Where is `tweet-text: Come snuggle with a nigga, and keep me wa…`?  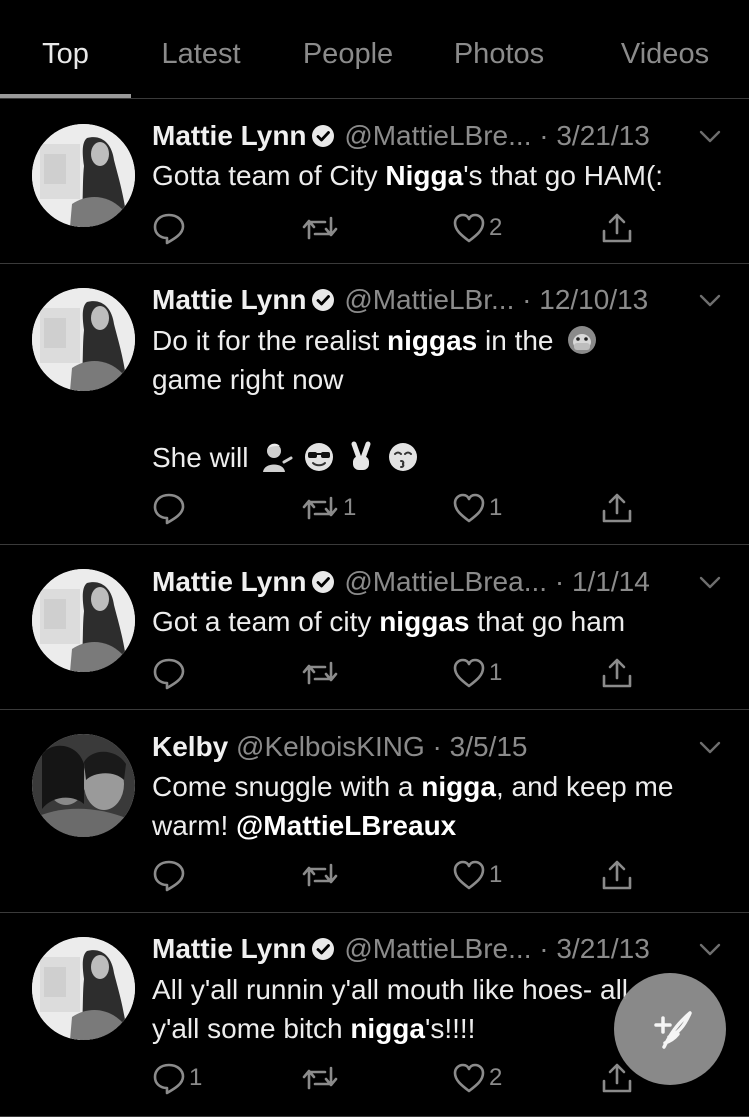 tweet-text: Come snuggle with a nigga, and keep me wa… is located at coordinates (412, 806).